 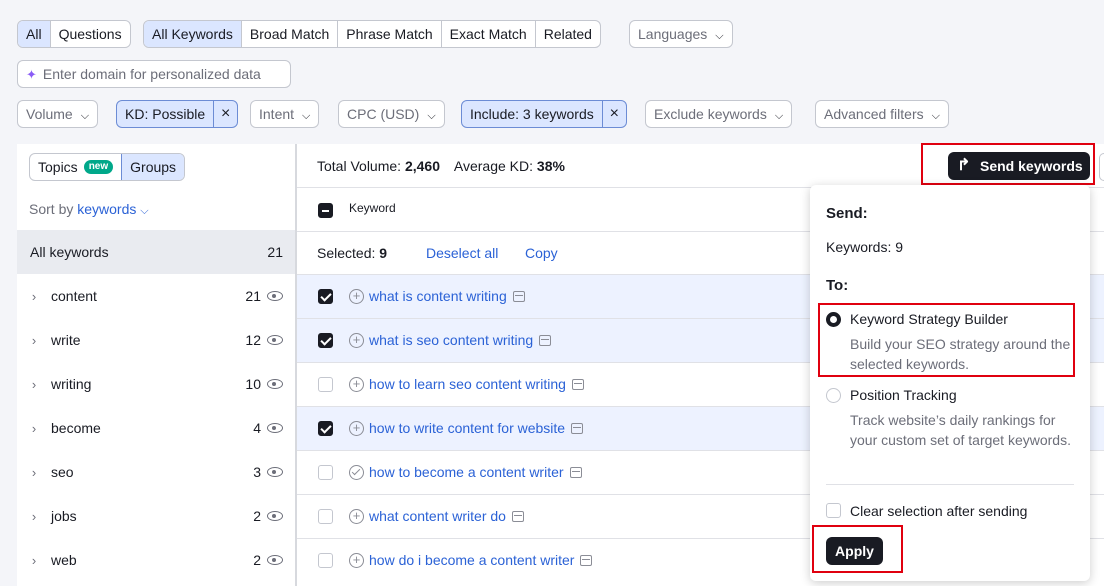 What do you see at coordinates (177, 114) in the screenshot?
I see `kd-filter-chip: KD: Possible ×` at bounding box center [177, 114].